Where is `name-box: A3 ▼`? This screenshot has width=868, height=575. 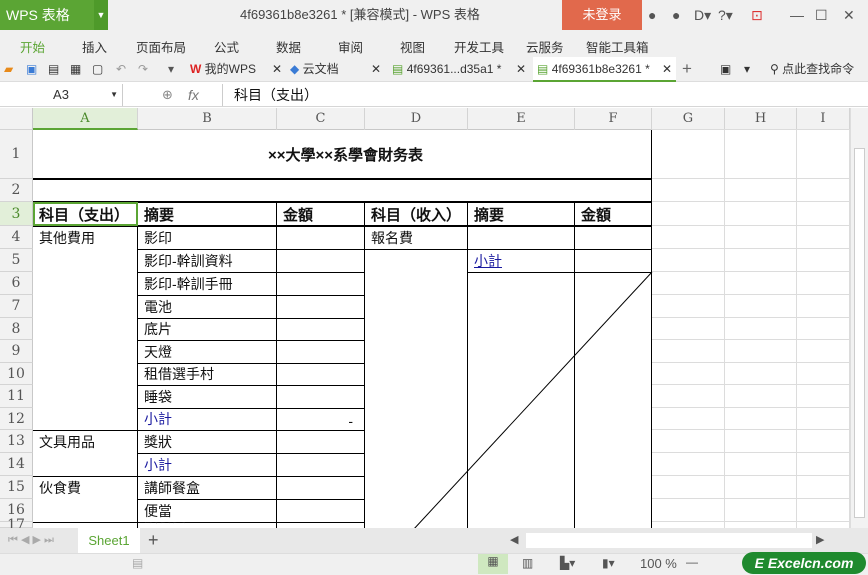
name-box: A3 ▼ is located at coordinates (61, 95).